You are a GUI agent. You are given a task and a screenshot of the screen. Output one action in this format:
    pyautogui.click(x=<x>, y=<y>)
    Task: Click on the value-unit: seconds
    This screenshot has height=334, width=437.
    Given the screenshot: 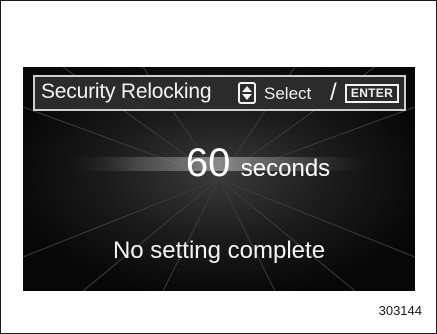 What is the action you would take?
    pyautogui.click(x=285, y=168)
    